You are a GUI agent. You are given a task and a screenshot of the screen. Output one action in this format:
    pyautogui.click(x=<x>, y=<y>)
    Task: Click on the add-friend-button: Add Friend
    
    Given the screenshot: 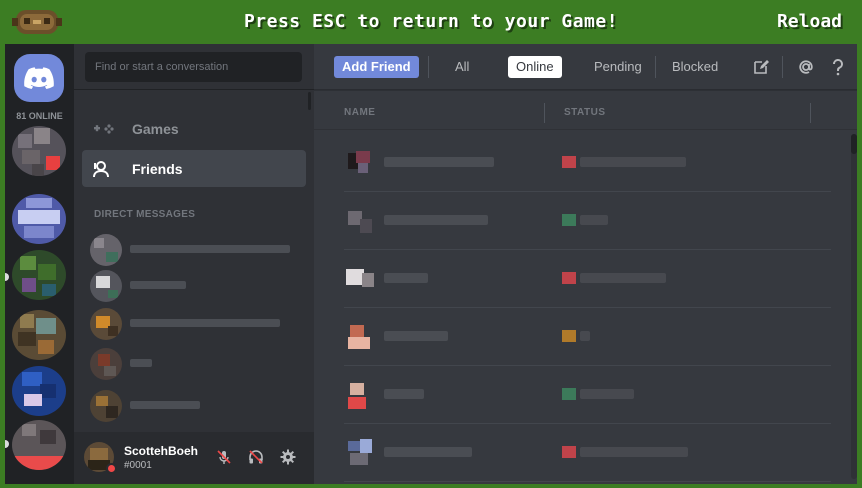 What is the action you would take?
    pyautogui.click(x=376, y=67)
    